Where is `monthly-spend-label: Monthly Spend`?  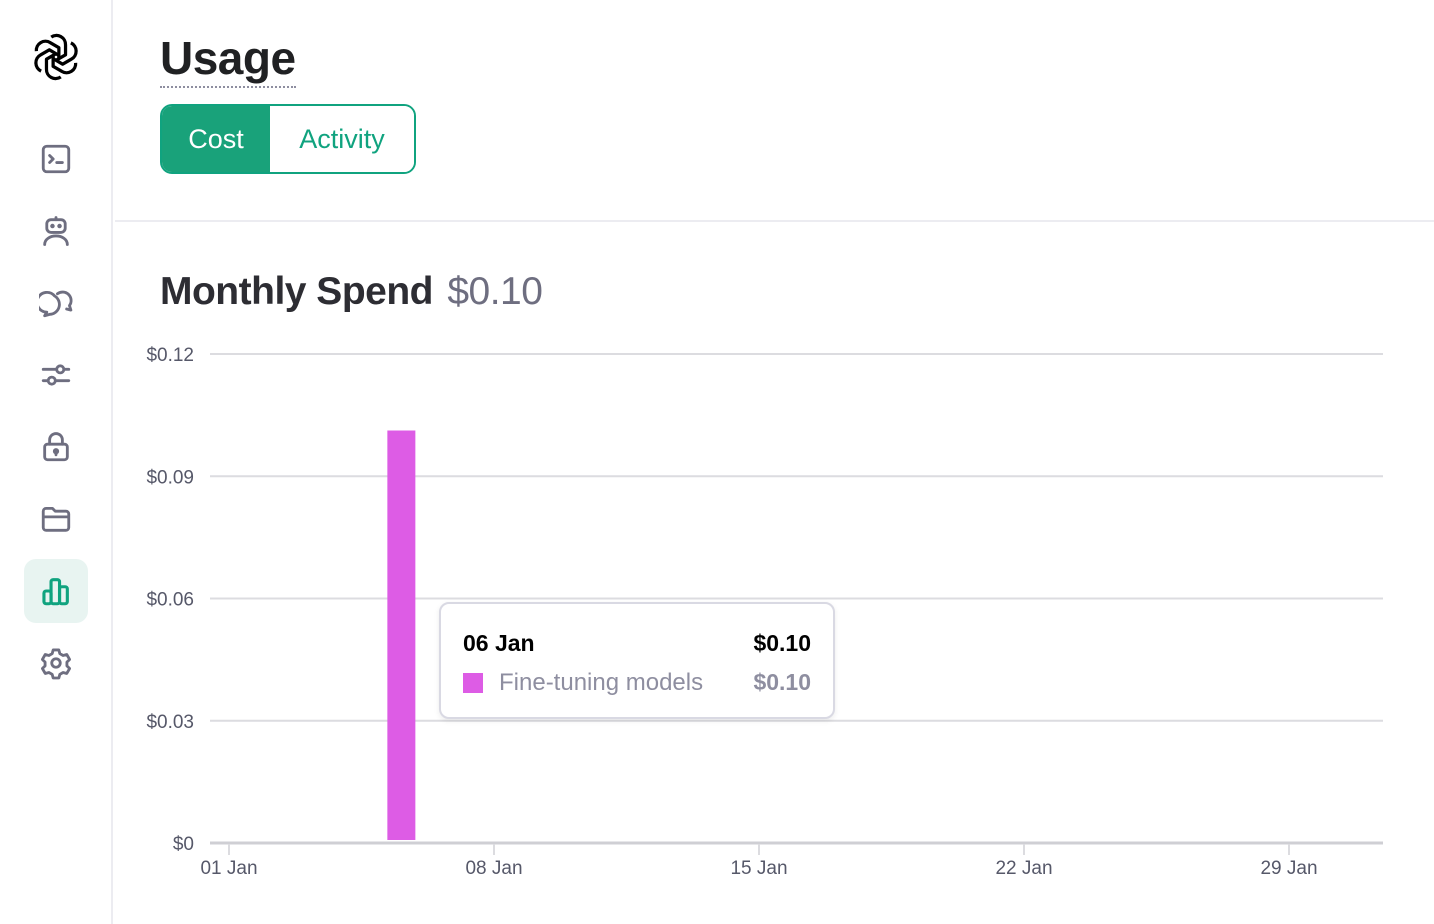
monthly-spend-label: Monthly Spend is located at coordinates (296, 291).